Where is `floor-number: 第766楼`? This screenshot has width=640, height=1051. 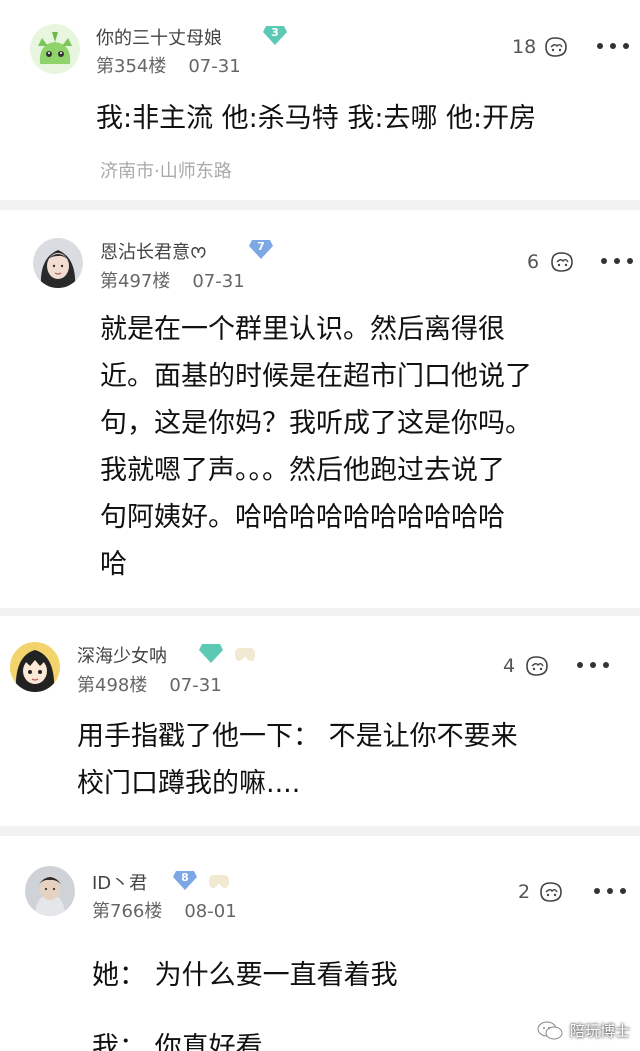
floor-number: 第766楼 is located at coordinates (127, 911).